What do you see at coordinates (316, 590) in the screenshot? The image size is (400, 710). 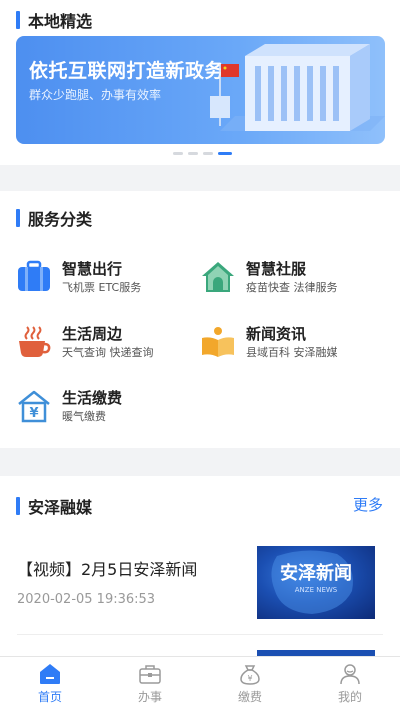 I see `thumbnail-subtitle: ANZE NEWS` at bounding box center [316, 590].